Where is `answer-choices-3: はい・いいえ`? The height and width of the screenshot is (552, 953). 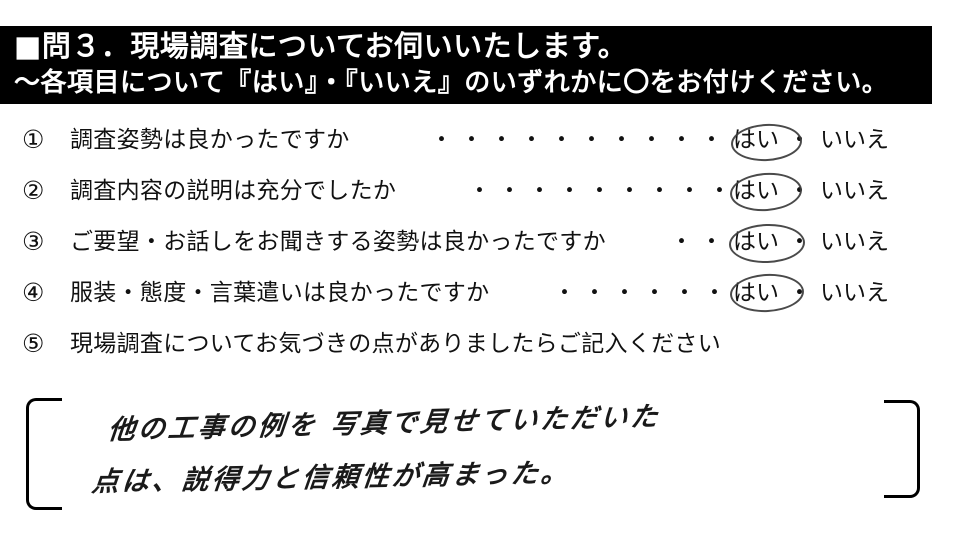 answer-choices-3: はい・いいえ is located at coordinates (811, 242).